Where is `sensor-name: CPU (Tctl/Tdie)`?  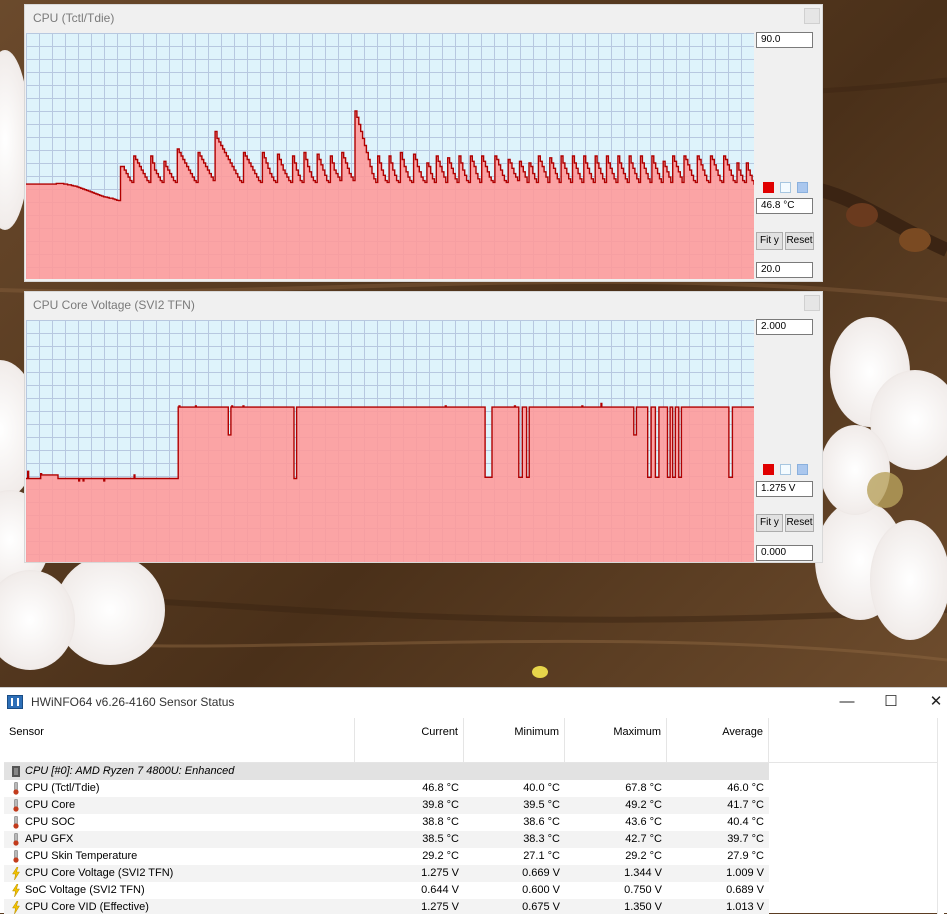 sensor-name: CPU (Tctl/Tdie) is located at coordinates (62, 788).